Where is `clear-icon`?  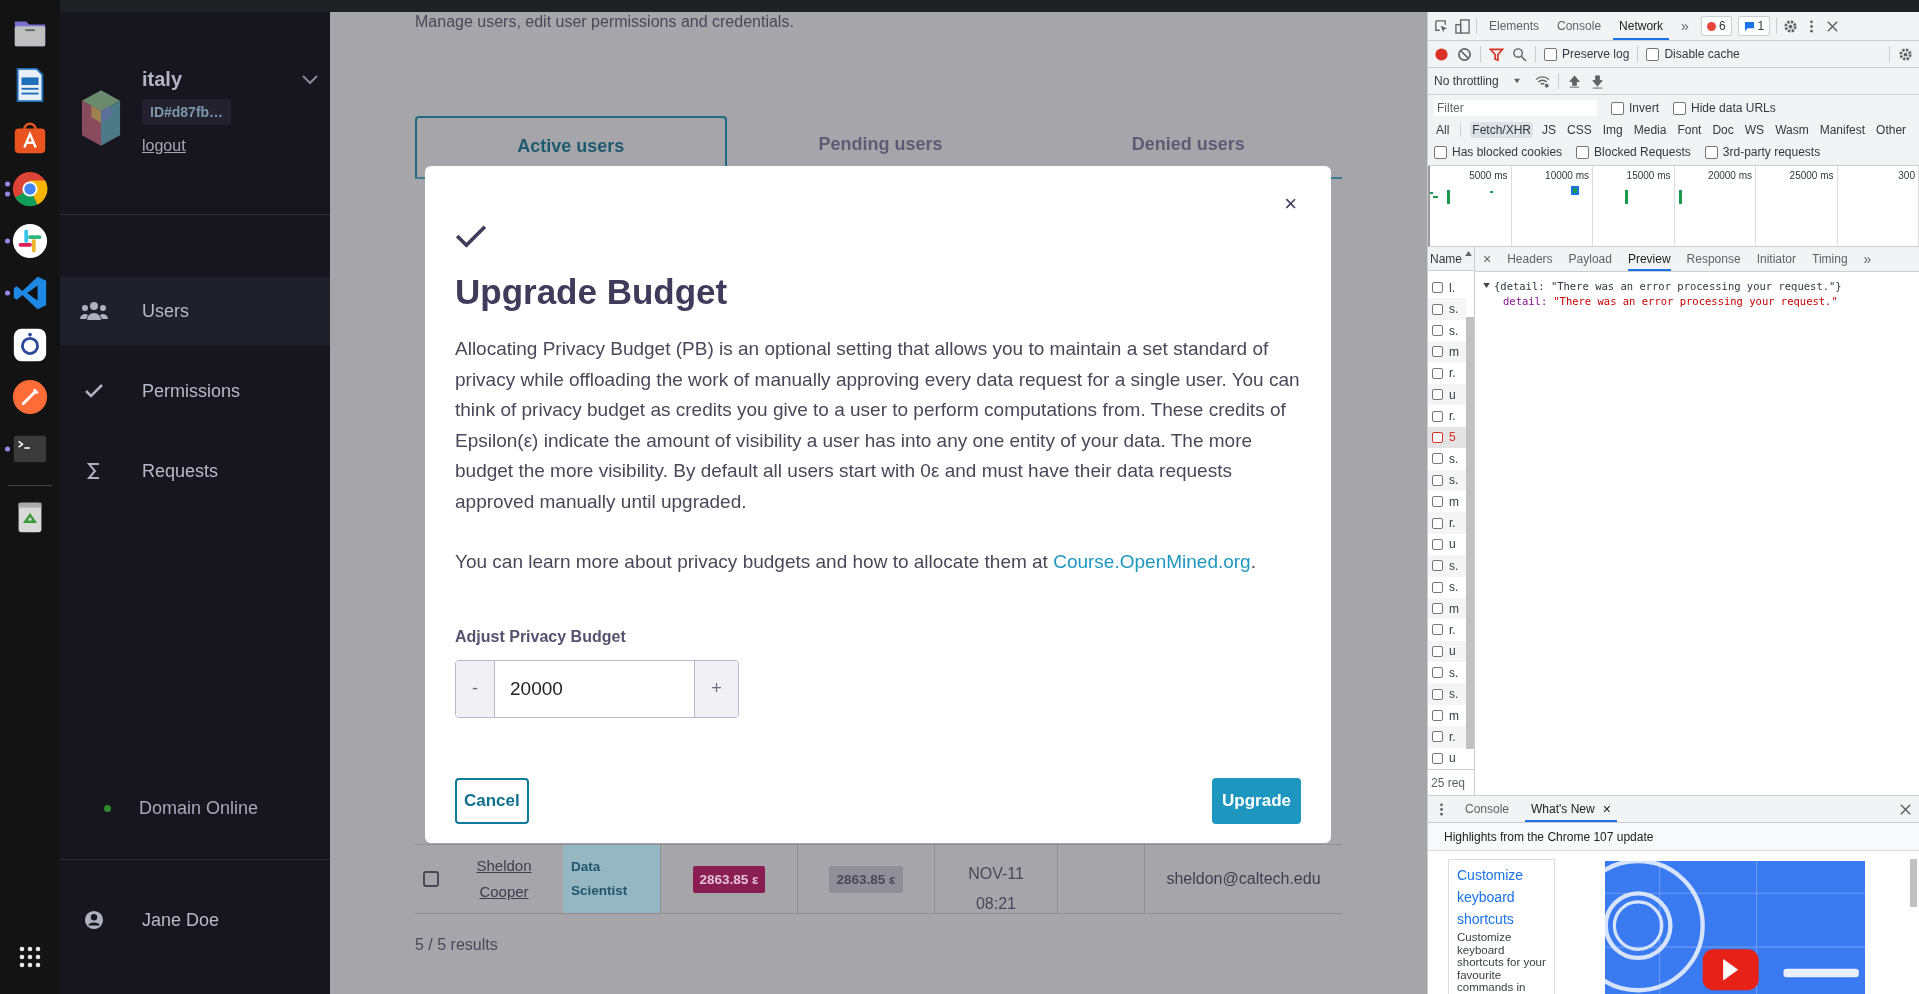
clear-icon is located at coordinates (1464, 54).